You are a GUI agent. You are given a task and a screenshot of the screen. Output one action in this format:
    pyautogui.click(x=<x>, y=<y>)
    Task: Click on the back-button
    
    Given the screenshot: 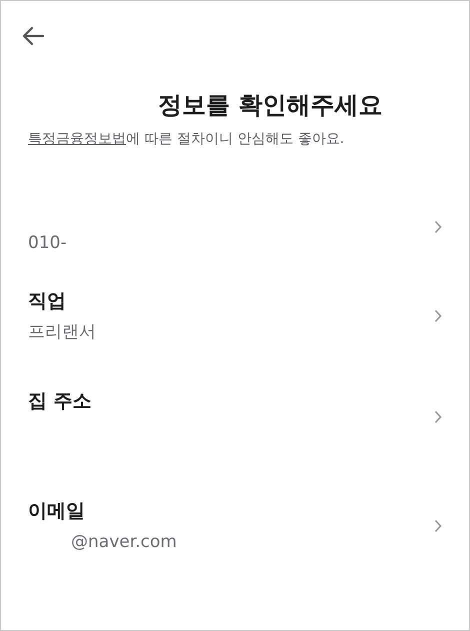 What is the action you would take?
    pyautogui.click(x=34, y=36)
    